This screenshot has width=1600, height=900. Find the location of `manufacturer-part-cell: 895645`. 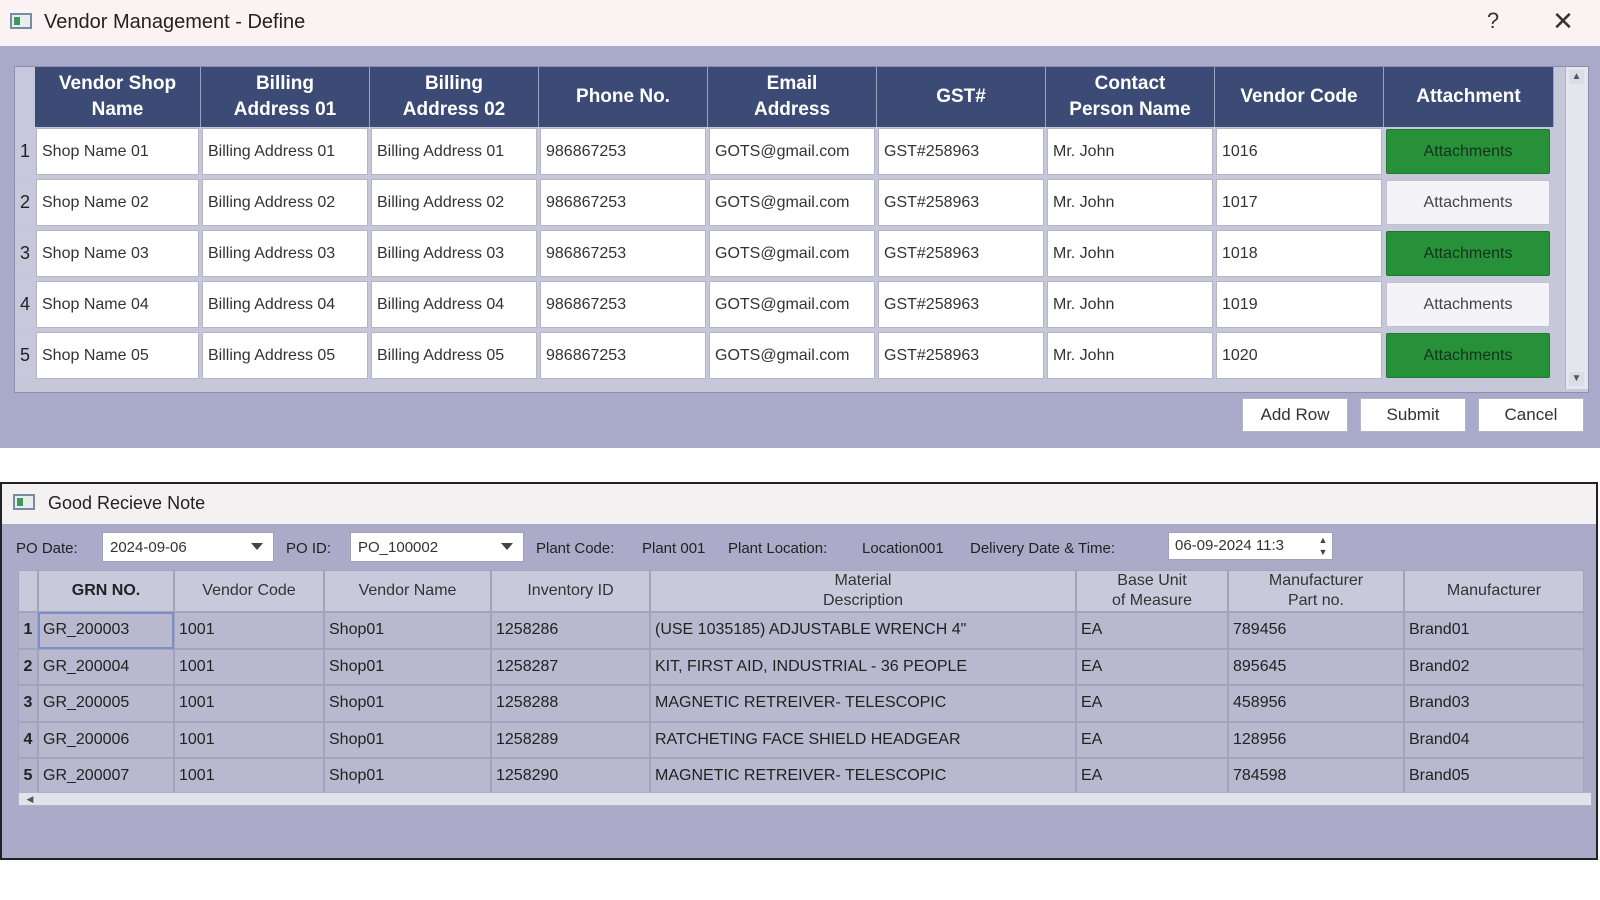

manufacturer-part-cell: 895645 is located at coordinates (1316, 666).